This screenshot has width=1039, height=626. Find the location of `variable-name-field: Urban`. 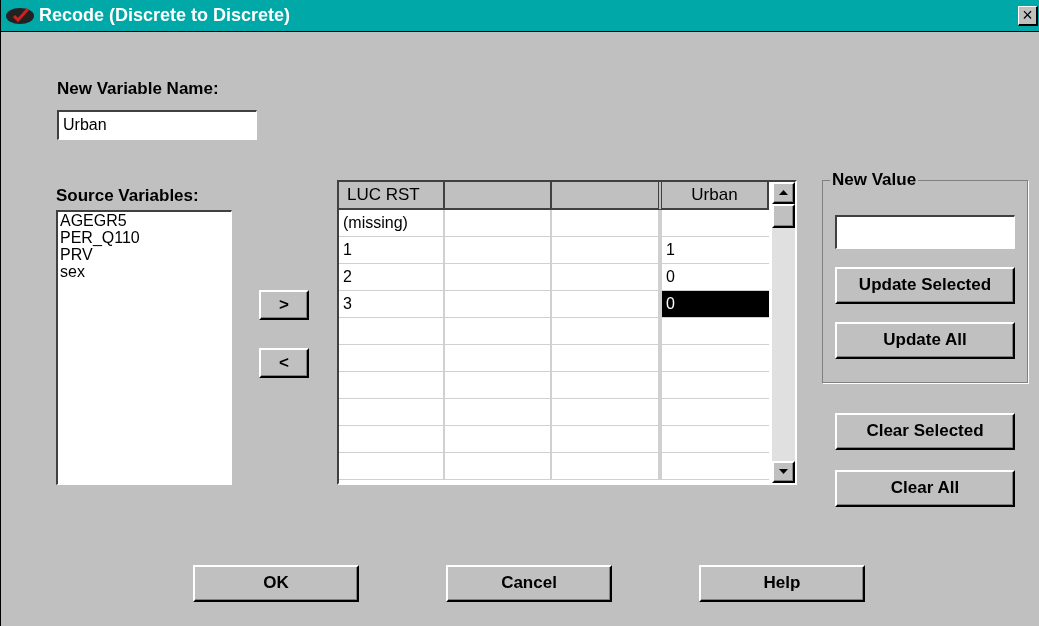

variable-name-field: Urban is located at coordinates (157, 124).